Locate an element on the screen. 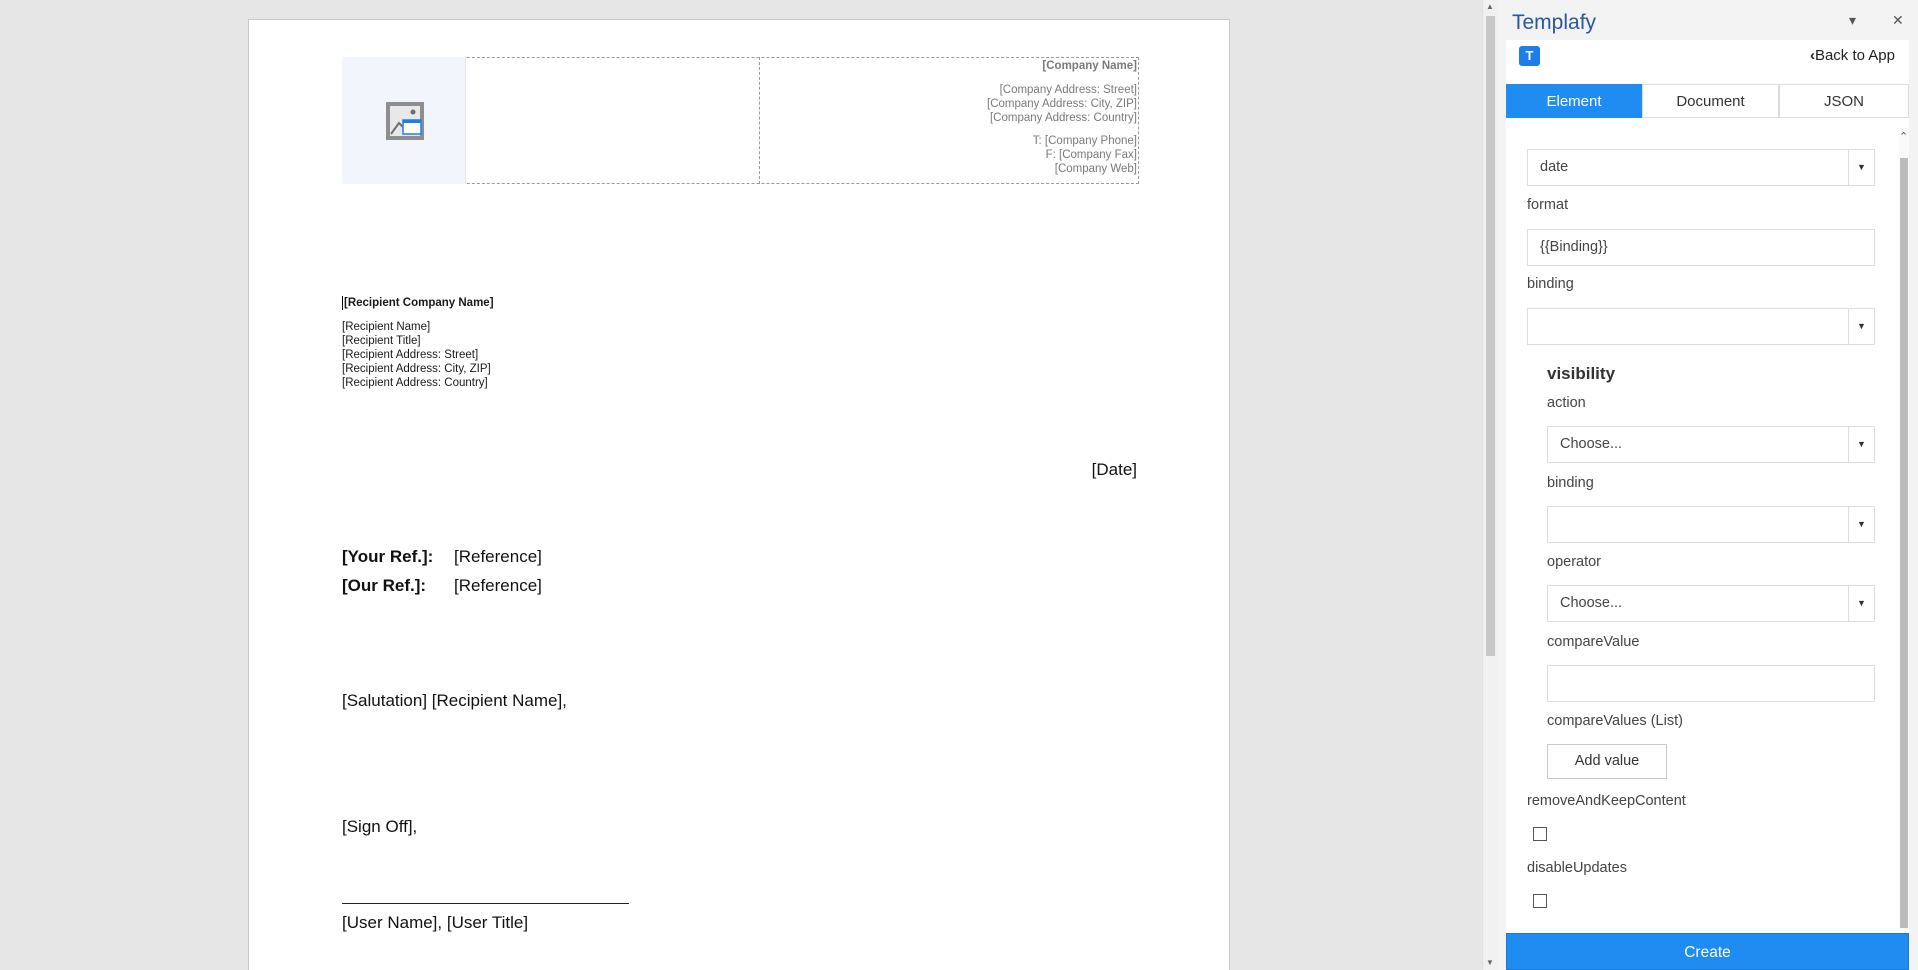 The width and height of the screenshot is (1918, 970). tab-json: JSON is located at coordinates (1844, 101).